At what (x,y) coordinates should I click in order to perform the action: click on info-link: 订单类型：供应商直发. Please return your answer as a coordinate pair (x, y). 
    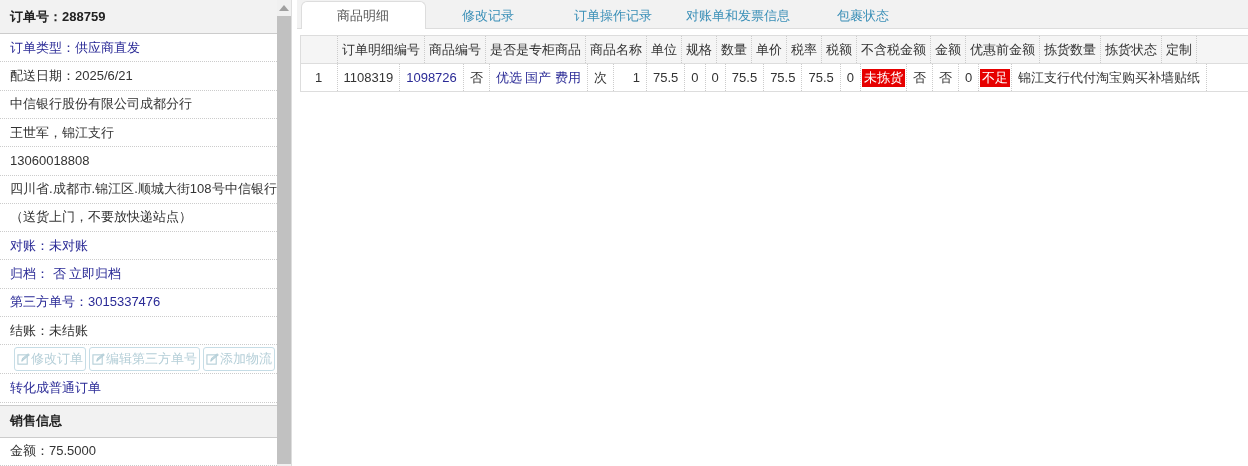
    Looking at the image, I should click on (138, 48).